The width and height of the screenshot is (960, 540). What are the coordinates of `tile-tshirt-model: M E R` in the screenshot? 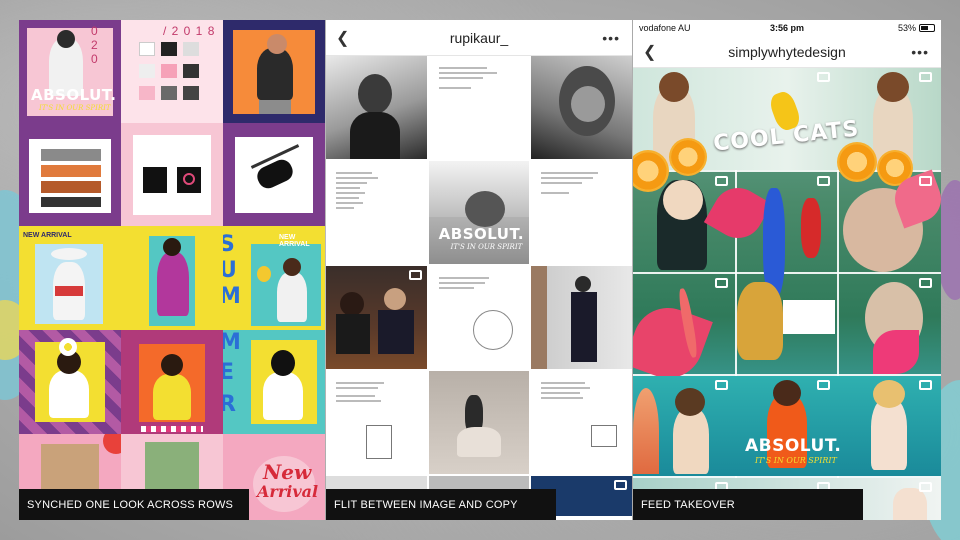 It's located at (274, 382).